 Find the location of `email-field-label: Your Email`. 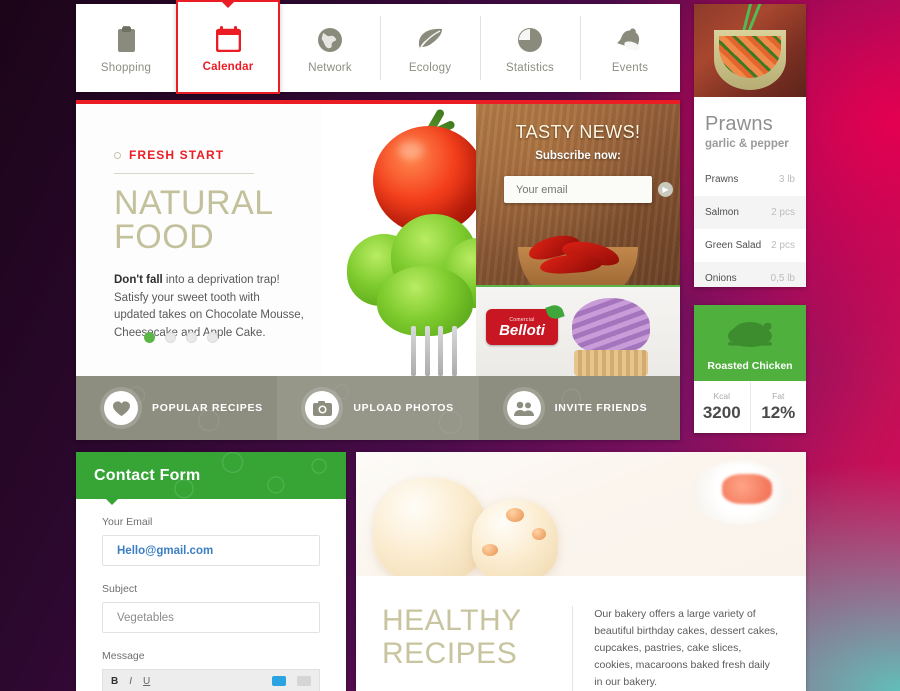

email-field-label: Your Email is located at coordinates (127, 522).